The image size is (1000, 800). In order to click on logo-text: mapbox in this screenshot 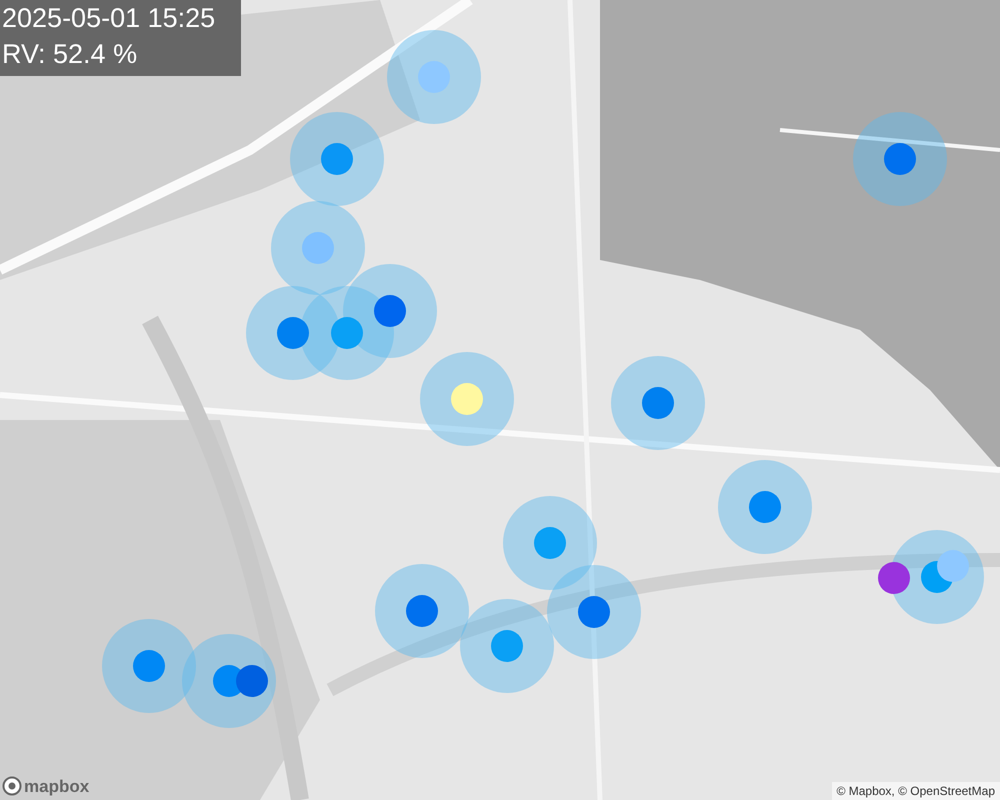, I will do `click(57, 786)`.